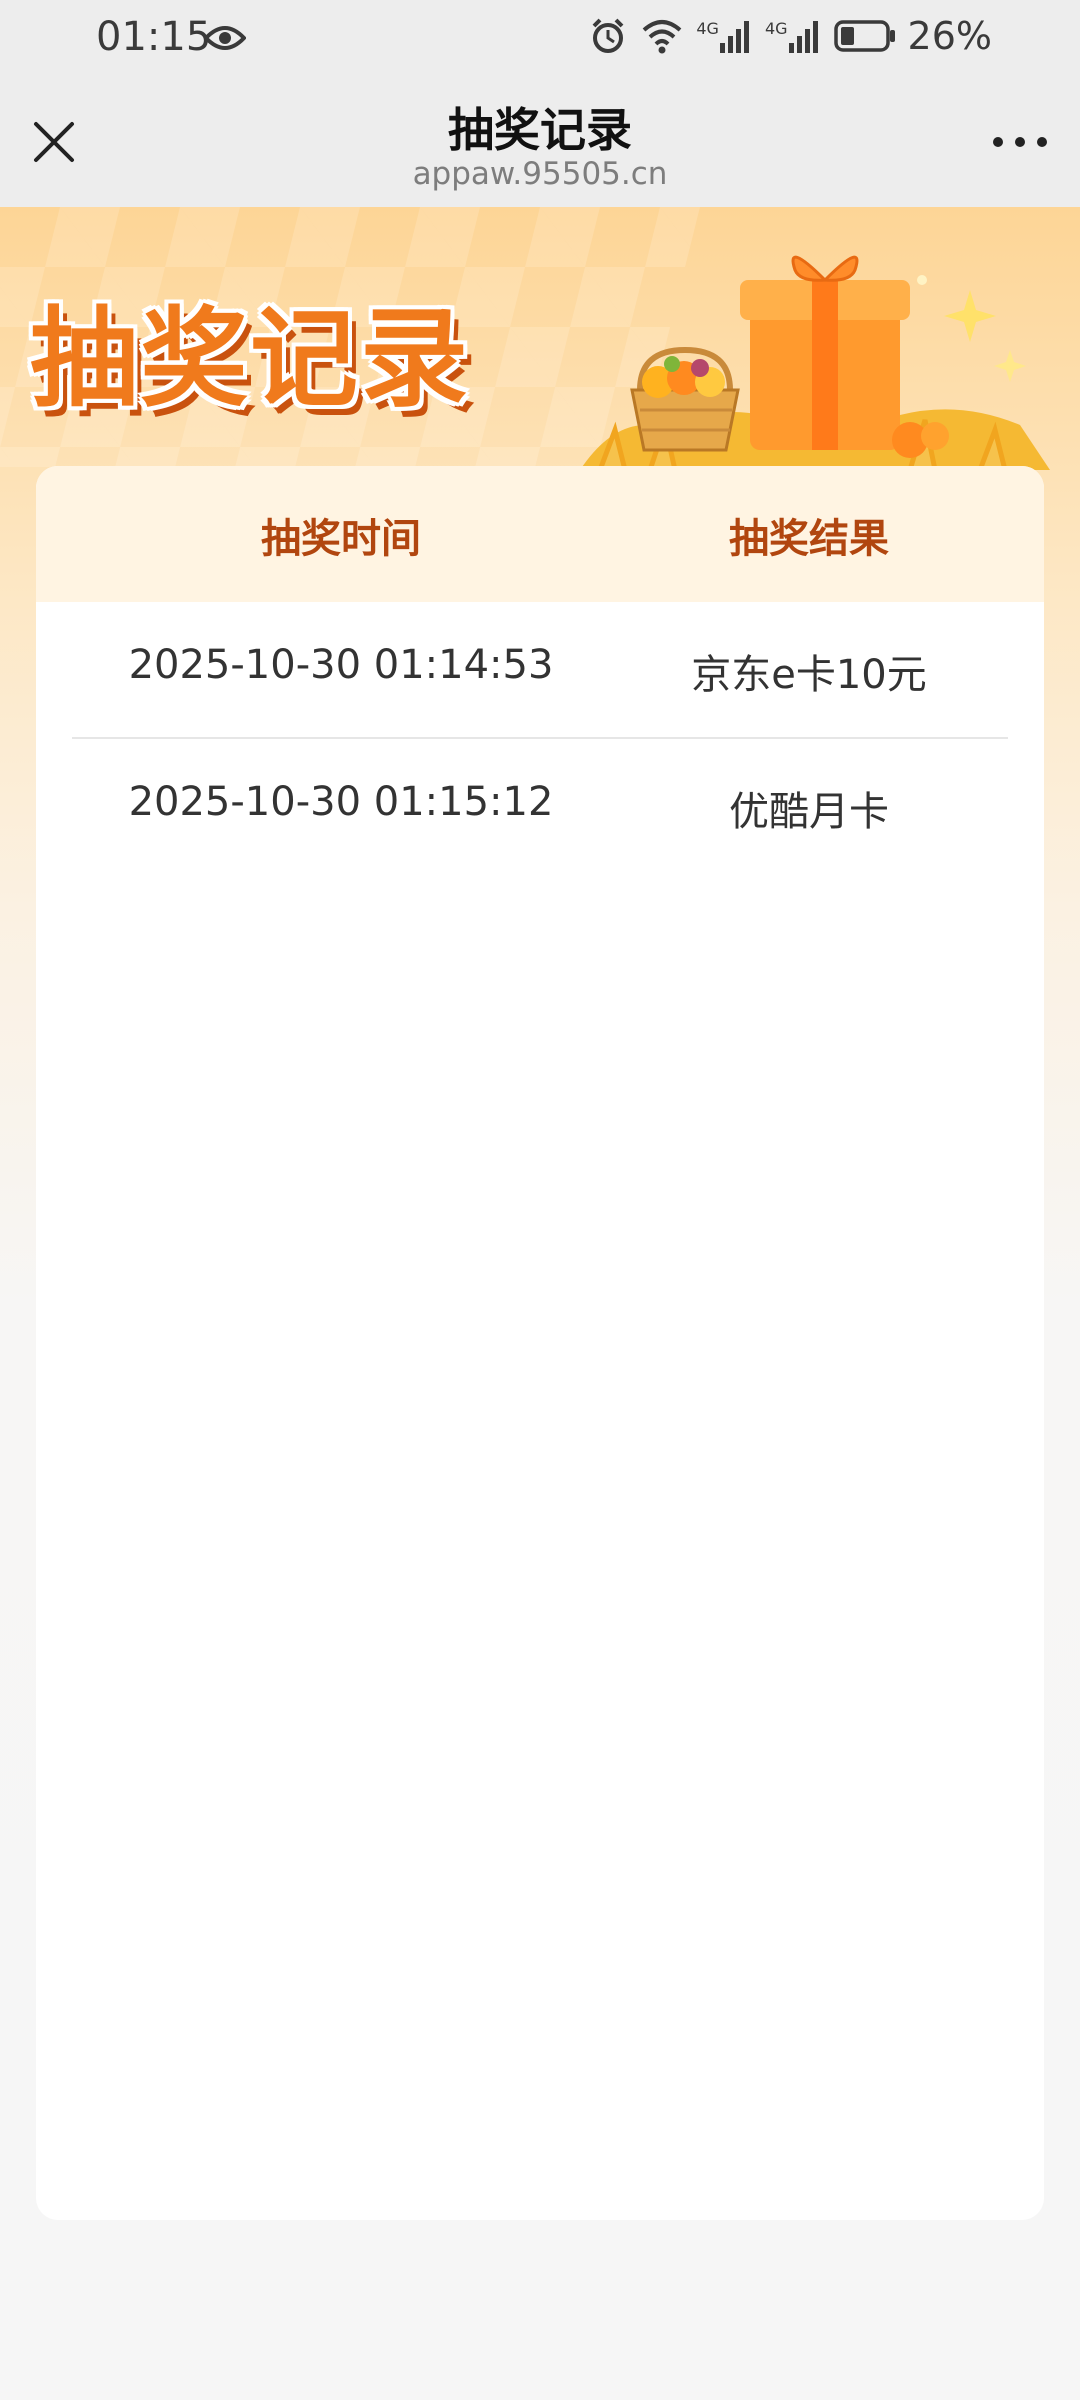  I want to click on status-icons: 4G 4G 26%, so click(790, 36).